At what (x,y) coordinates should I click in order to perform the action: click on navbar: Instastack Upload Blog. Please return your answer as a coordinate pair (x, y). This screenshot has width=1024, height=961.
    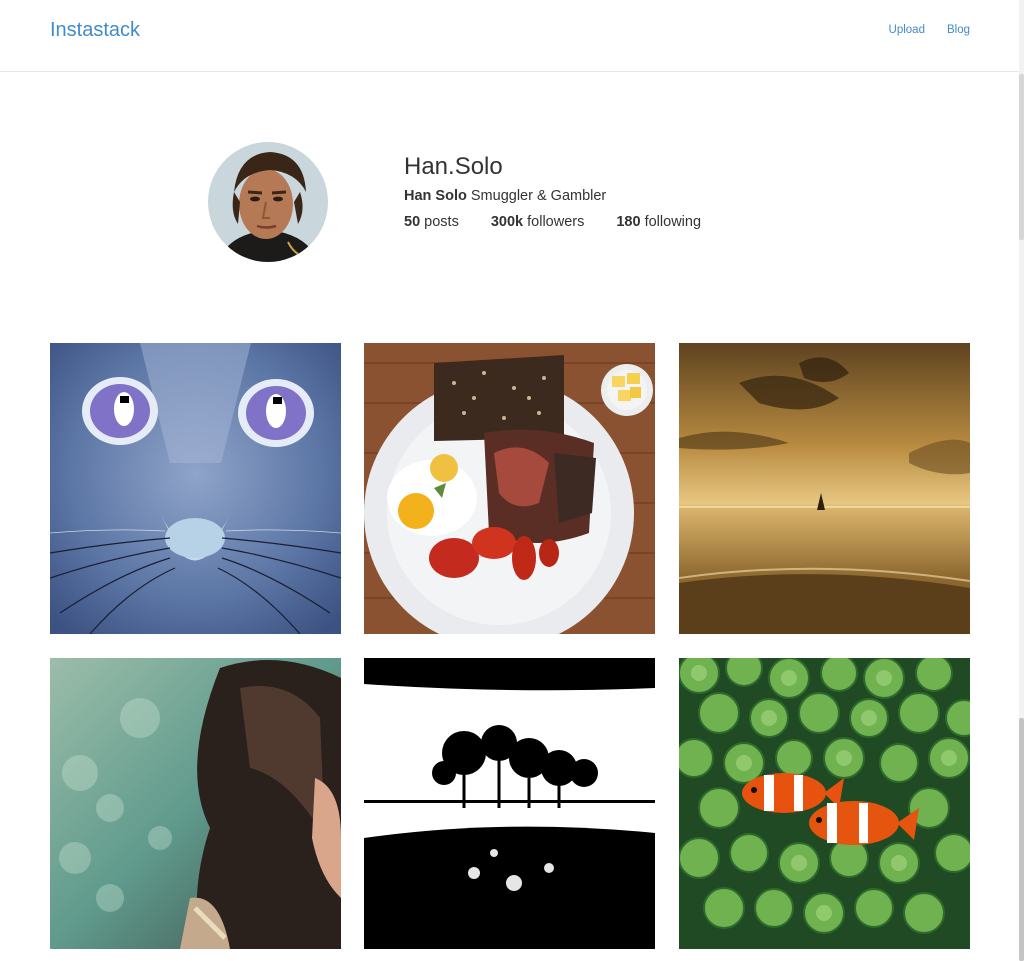
    Looking at the image, I should click on (510, 36).